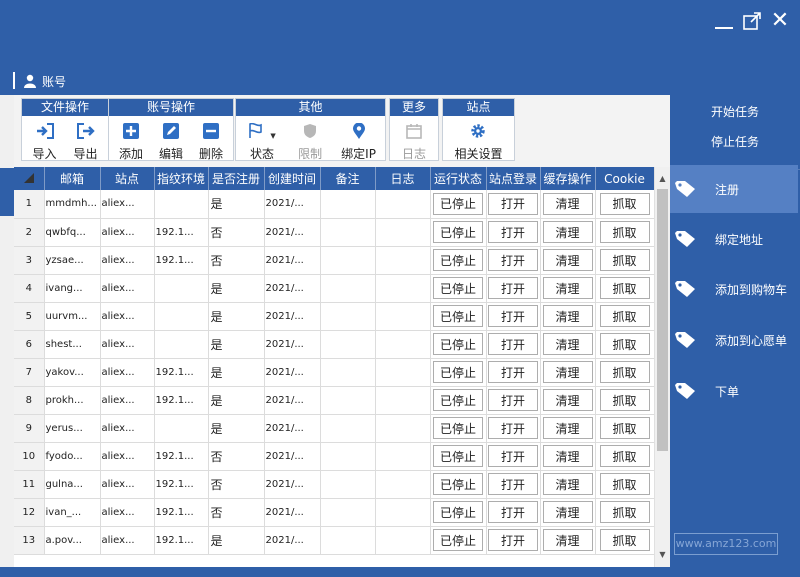 The image size is (800, 577). What do you see at coordinates (780, 21) in the screenshot?
I see `close-button: ✕` at bounding box center [780, 21].